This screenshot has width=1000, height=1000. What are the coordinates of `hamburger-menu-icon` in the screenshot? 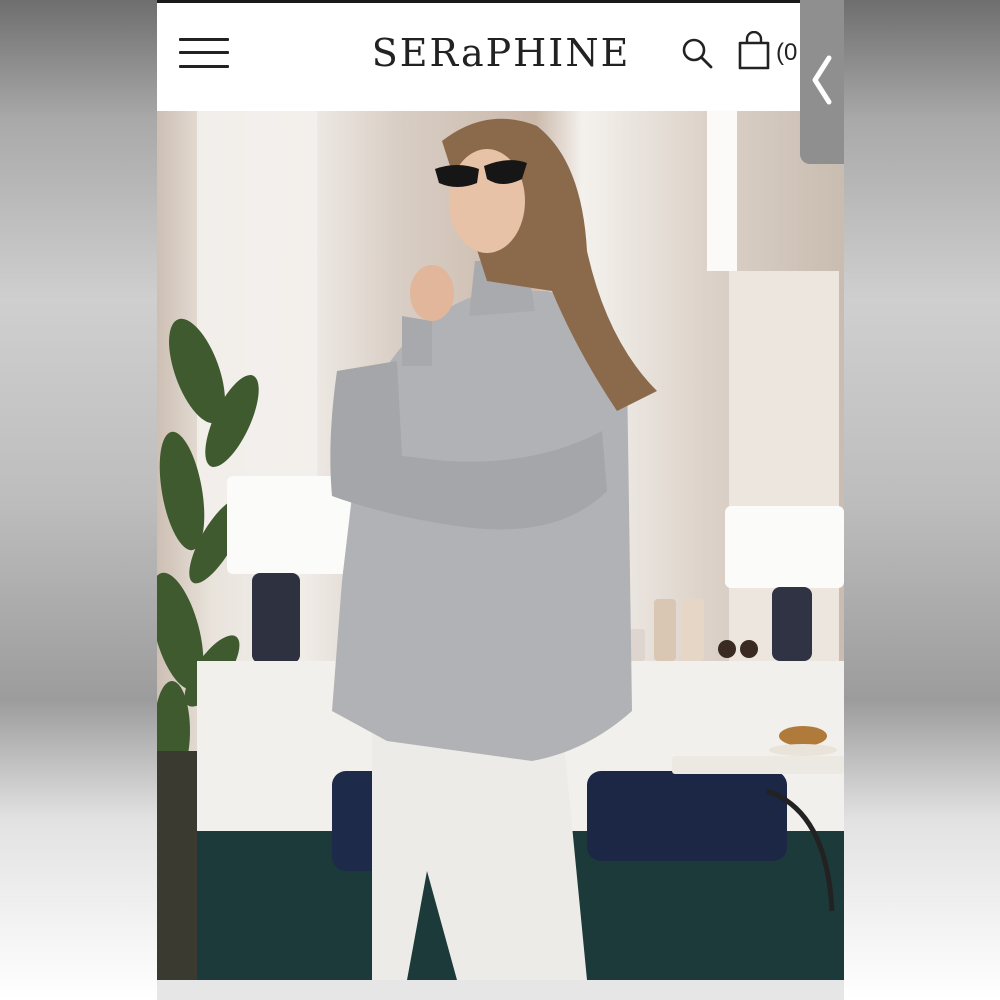 It's located at (205, 53).